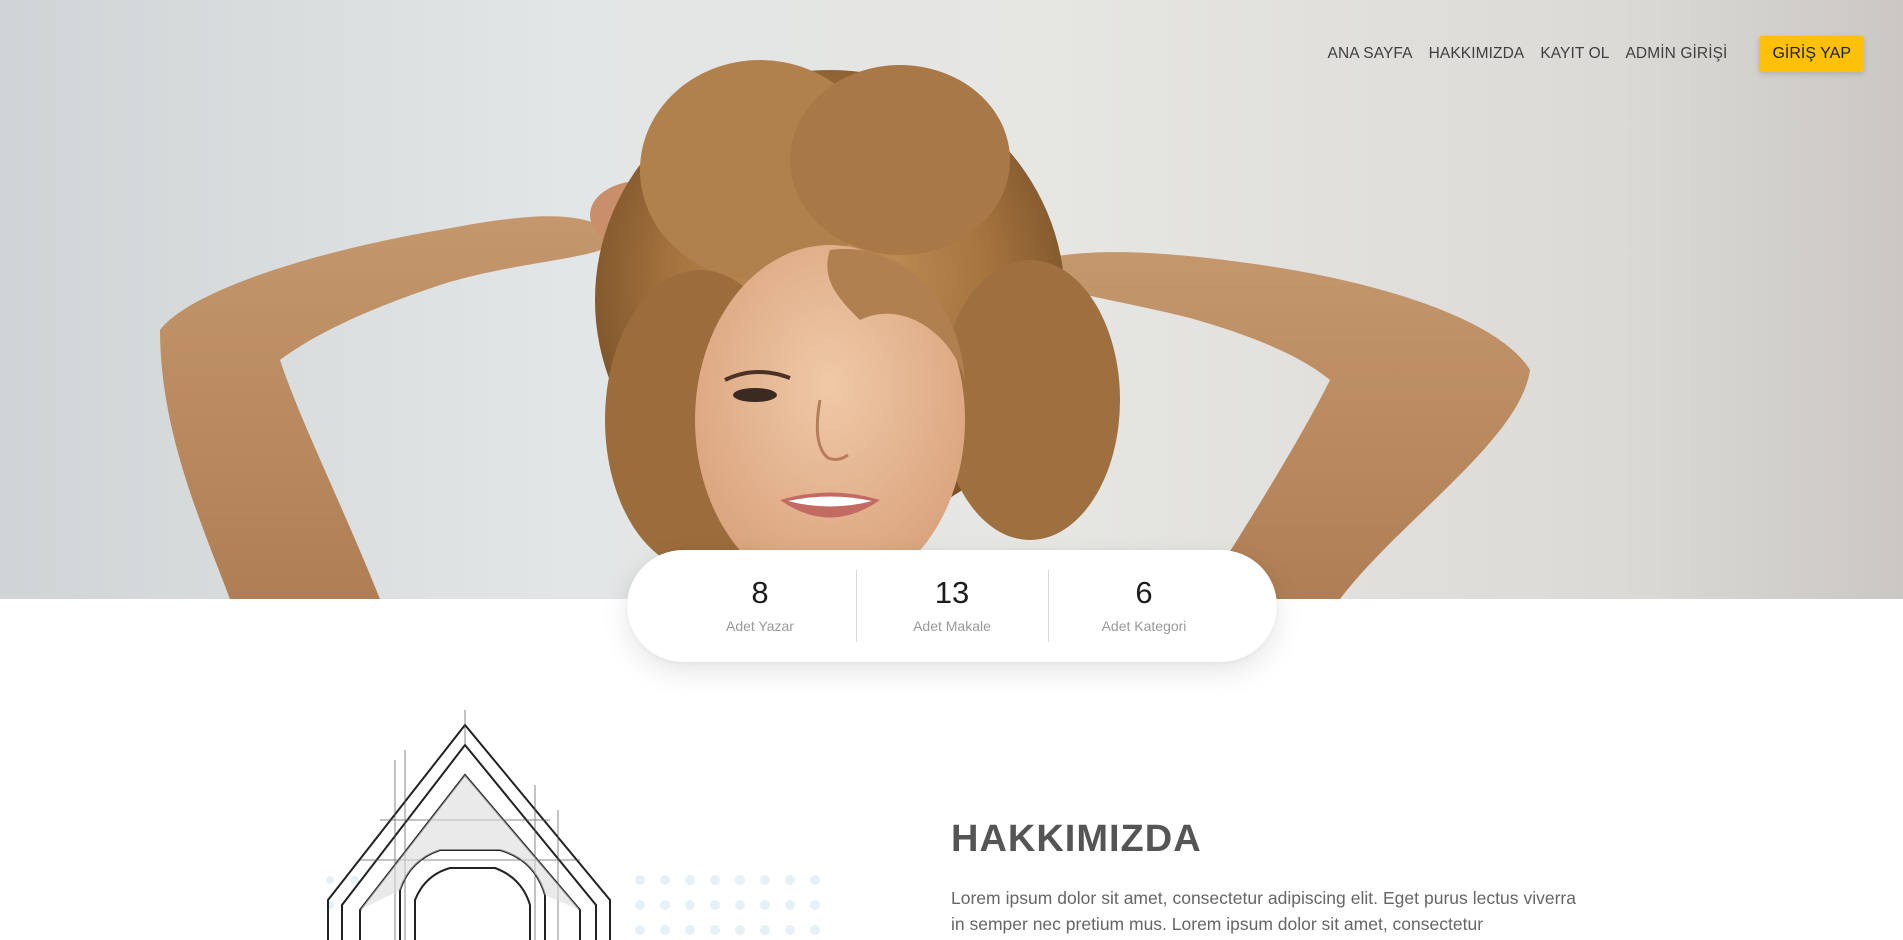  I want to click on login-button: GİRİŞ YAP, so click(1811, 54).